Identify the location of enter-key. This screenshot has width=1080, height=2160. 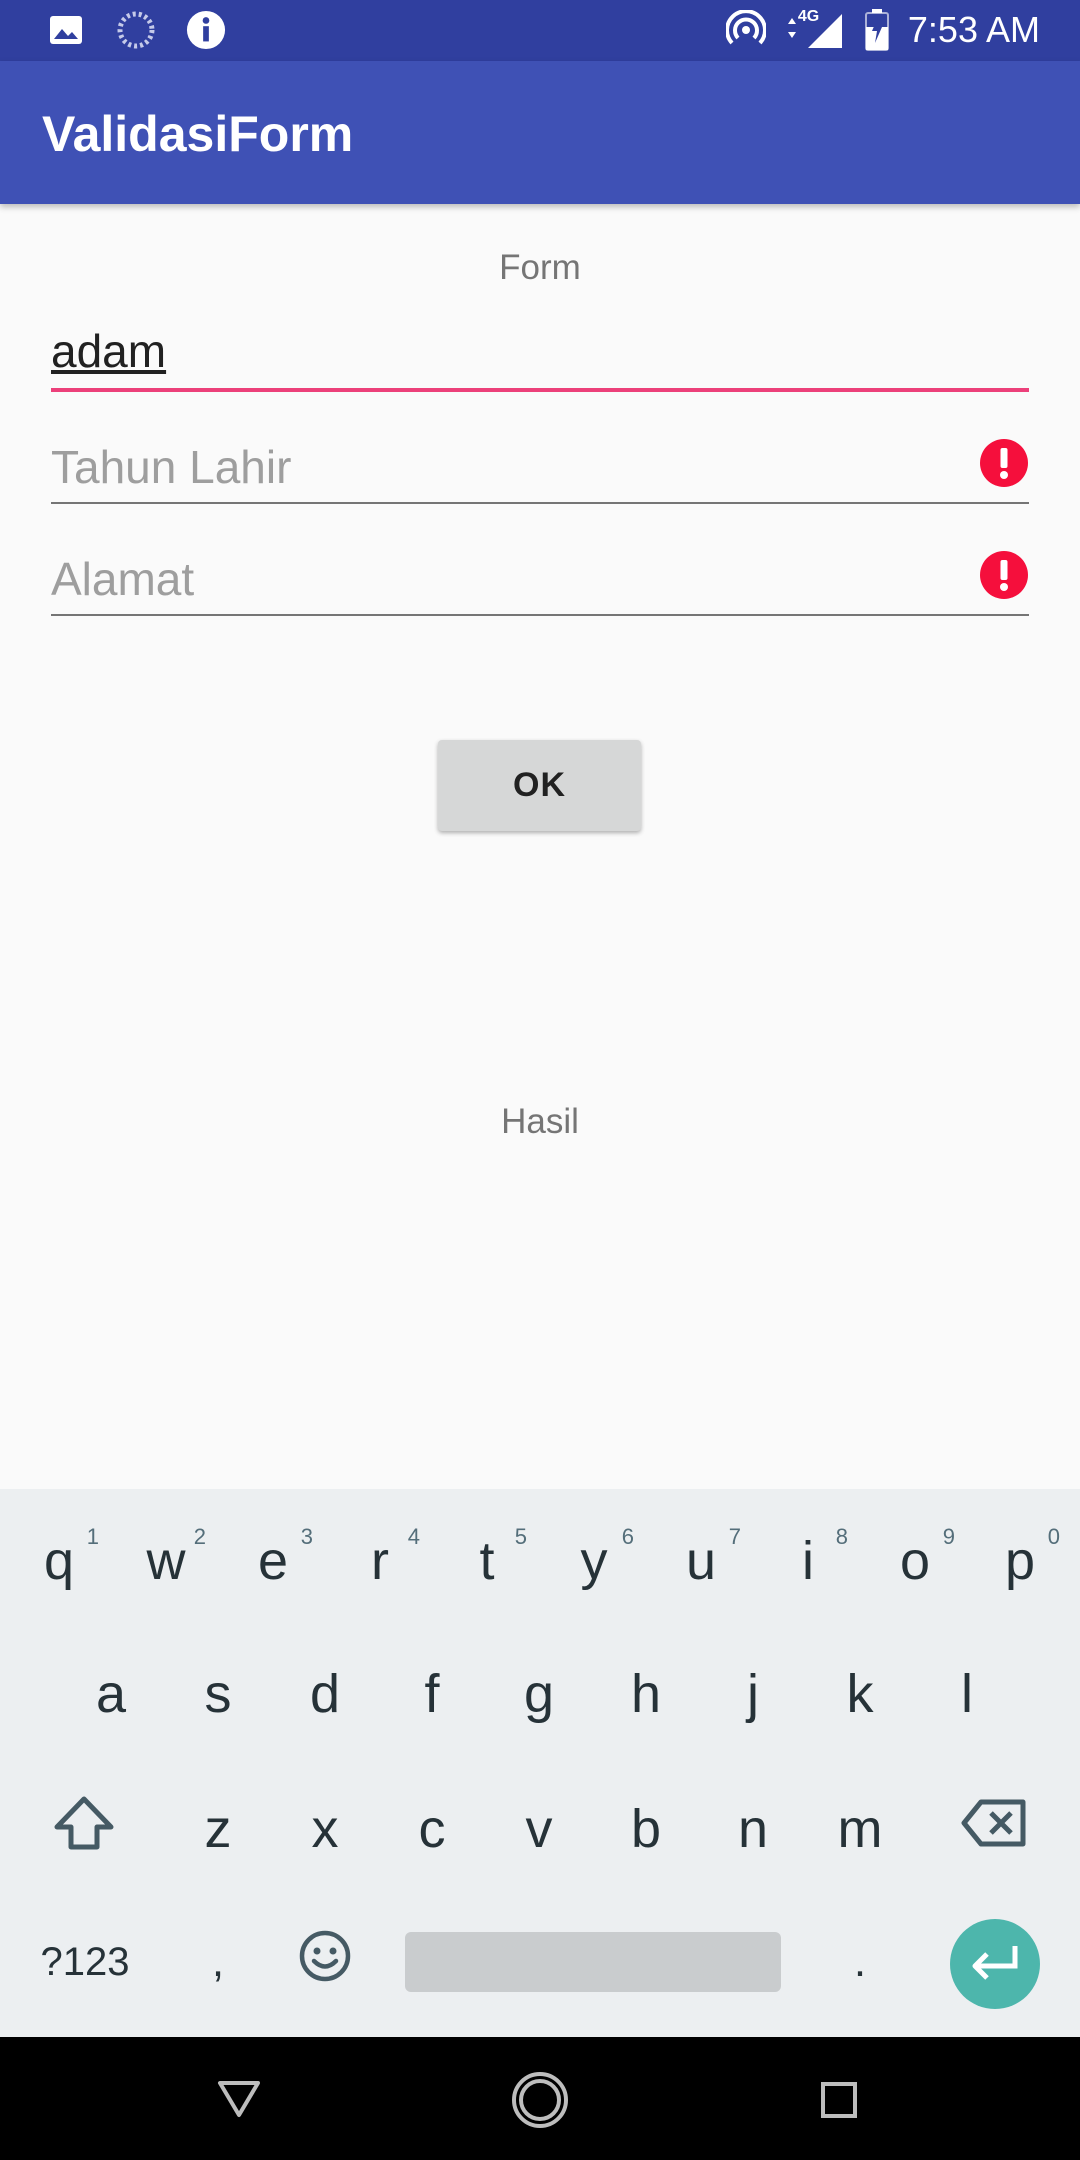
(995, 1964).